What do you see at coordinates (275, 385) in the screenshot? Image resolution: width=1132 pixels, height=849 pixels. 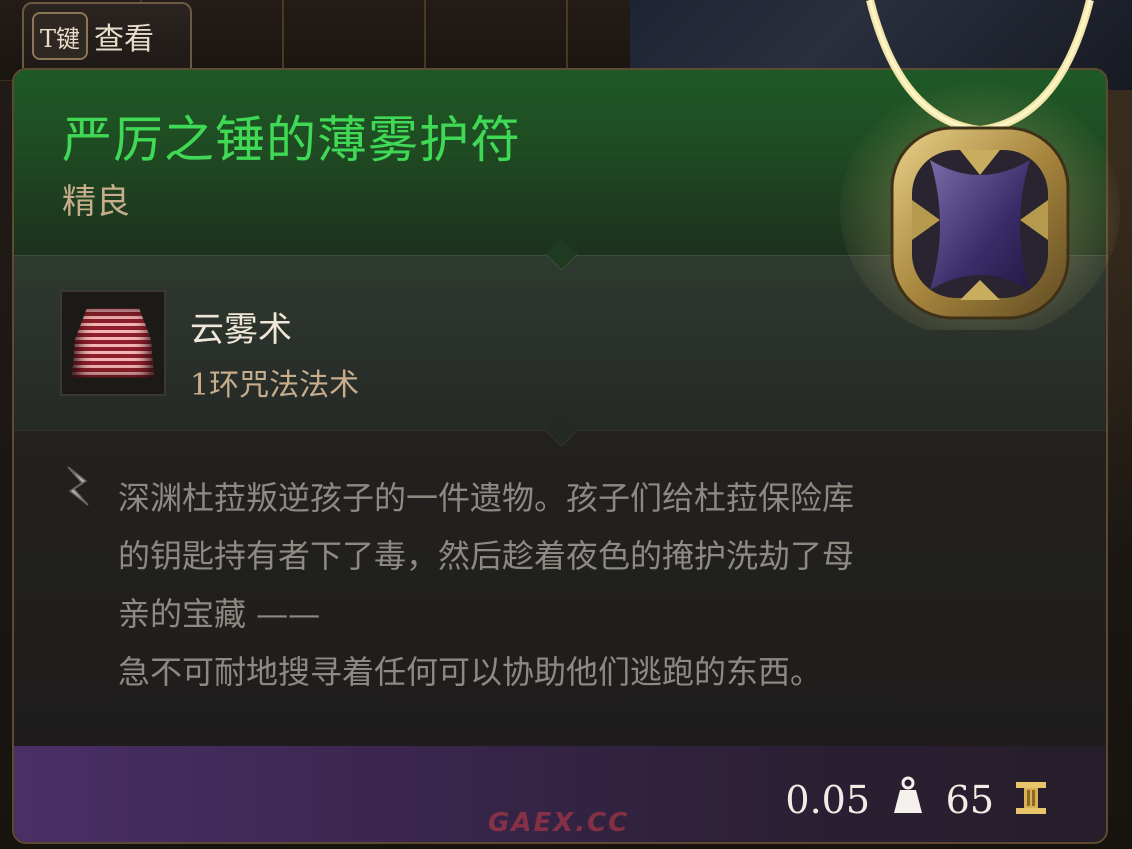 I see `spell-level: 1环咒法法术` at bounding box center [275, 385].